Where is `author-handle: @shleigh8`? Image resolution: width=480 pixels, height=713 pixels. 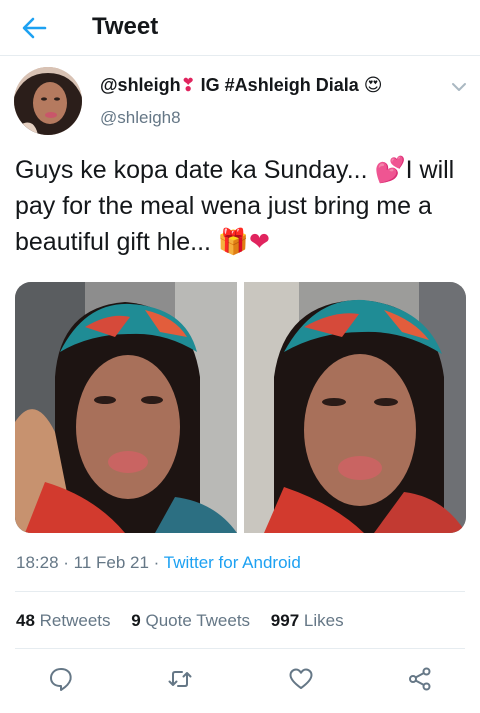 author-handle: @shleigh8 is located at coordinates (140, 118).